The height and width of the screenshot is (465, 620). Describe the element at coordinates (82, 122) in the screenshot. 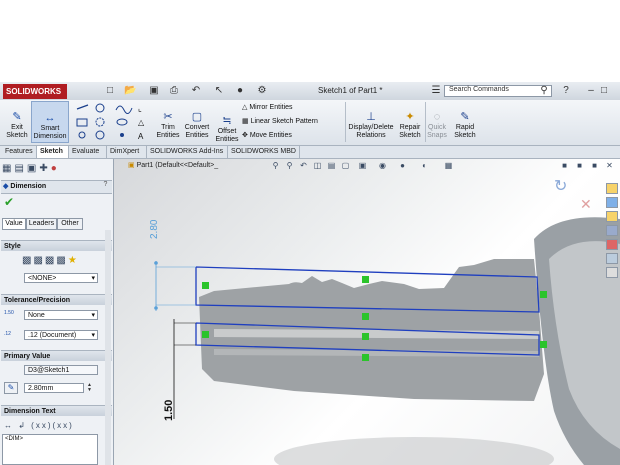

I see `rectangle-tool-icon` at that location.